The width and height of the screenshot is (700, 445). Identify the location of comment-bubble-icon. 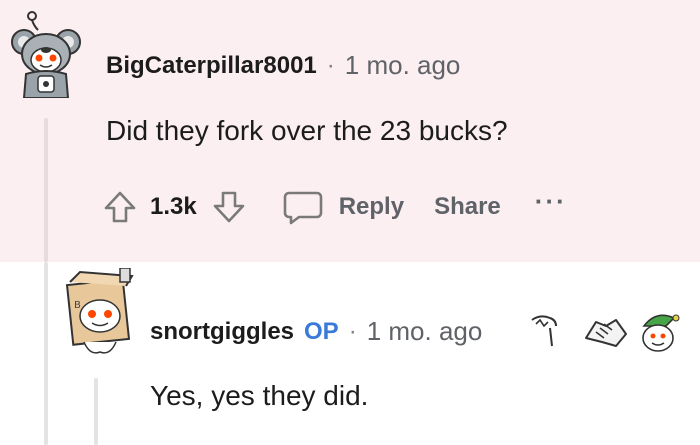
(303, 207).